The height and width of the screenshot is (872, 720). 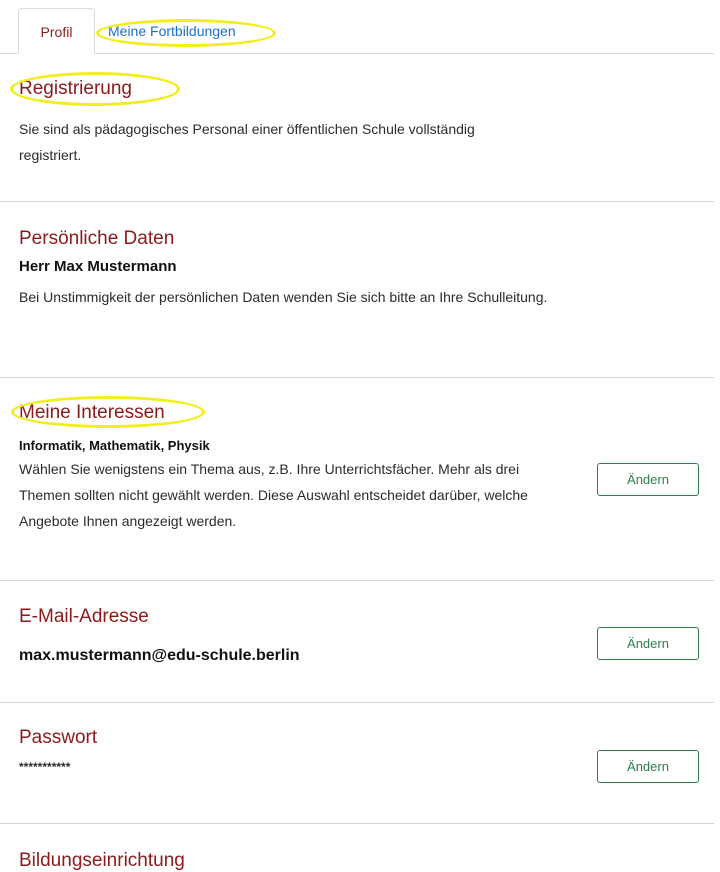 What do you see at coordinates (648, 766) in the screenshot?
I see `edit-password-button: Ändern` at bounding box center [648, 766].